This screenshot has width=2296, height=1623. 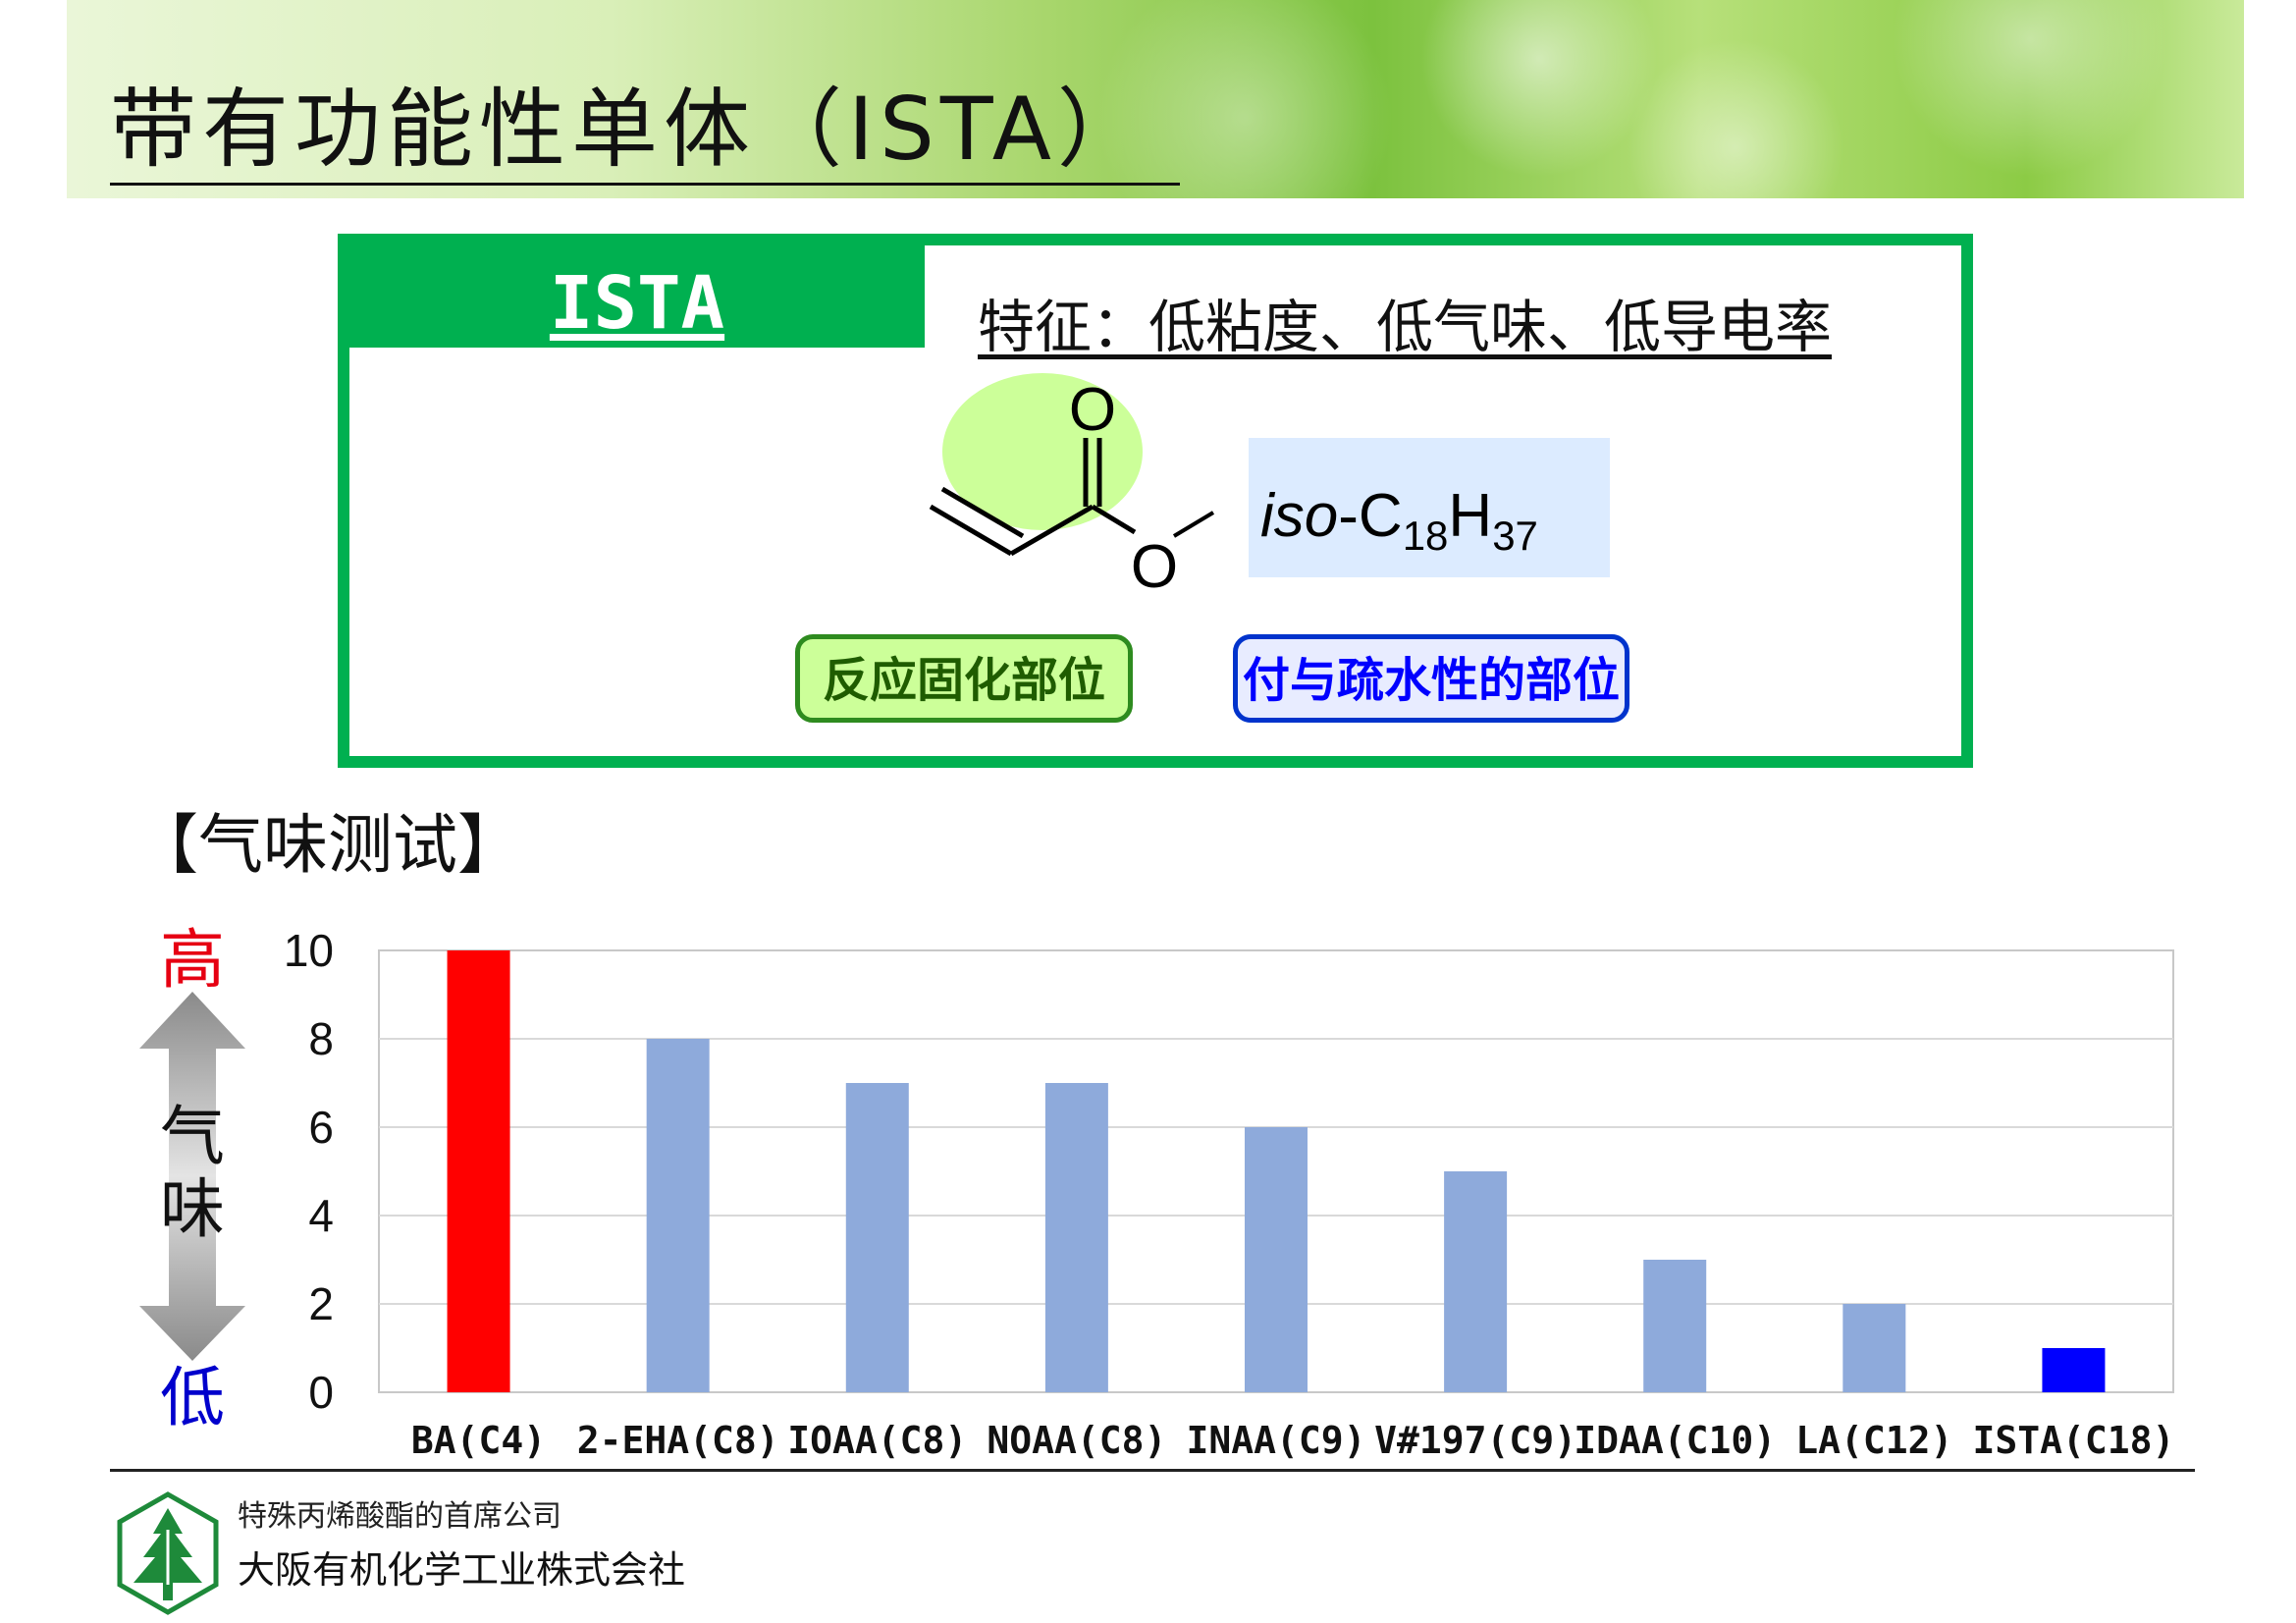 I want to click on company-tagline: 特殊丙烯酸酯的首席公司, so click(x=399, y=1516).